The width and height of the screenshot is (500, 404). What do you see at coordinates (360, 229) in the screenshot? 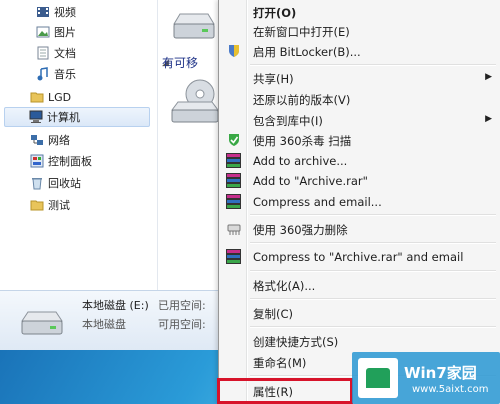
I see `menu-item-360-force-delete: 使用 360强力删除` at bounding box center [360, 229].